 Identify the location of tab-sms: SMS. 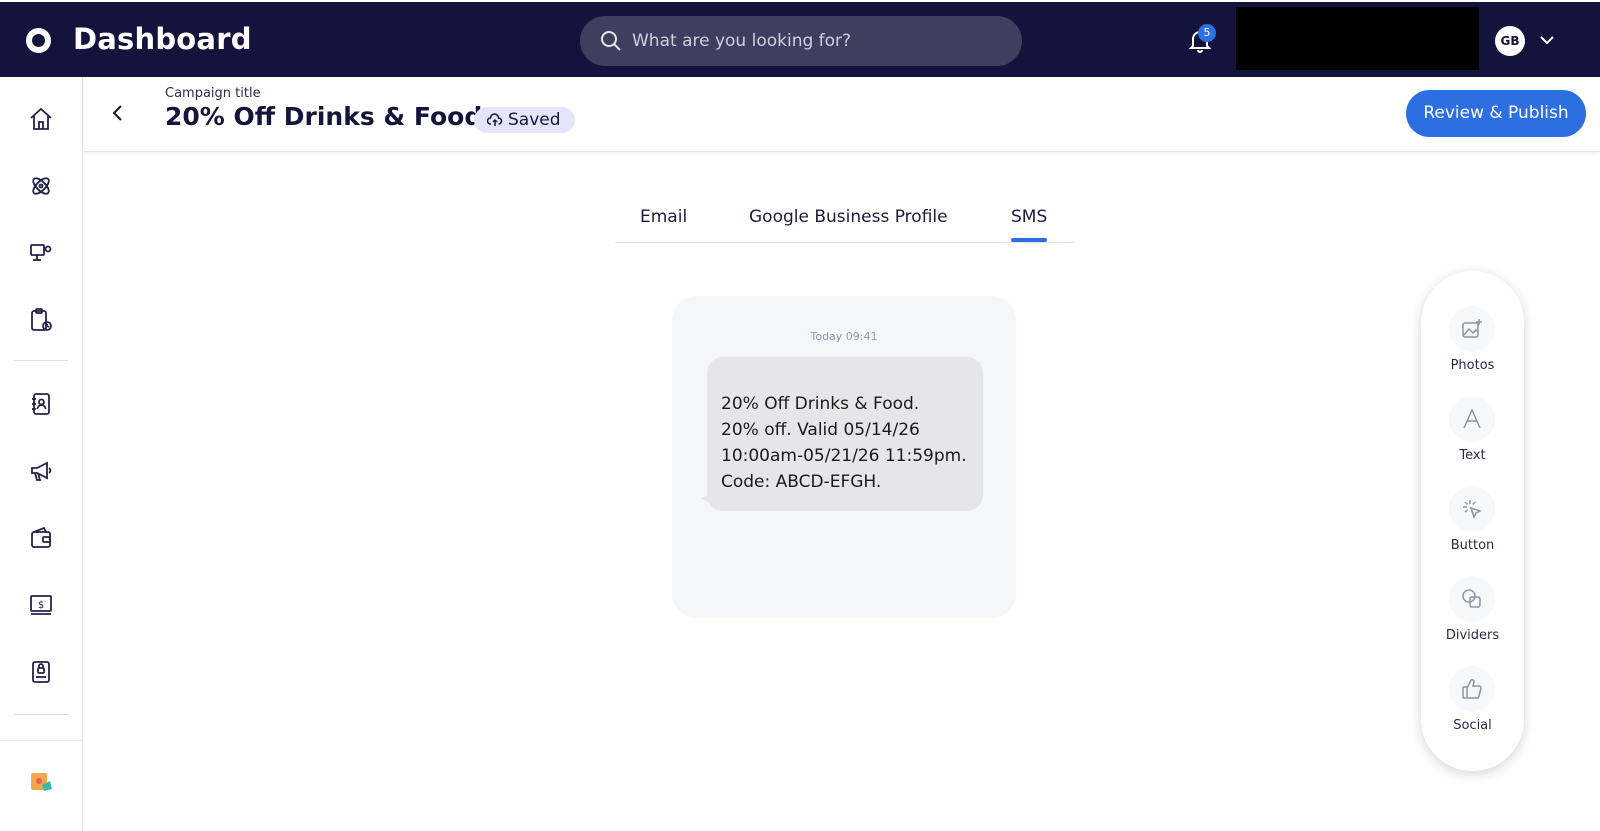
(1029, 217).